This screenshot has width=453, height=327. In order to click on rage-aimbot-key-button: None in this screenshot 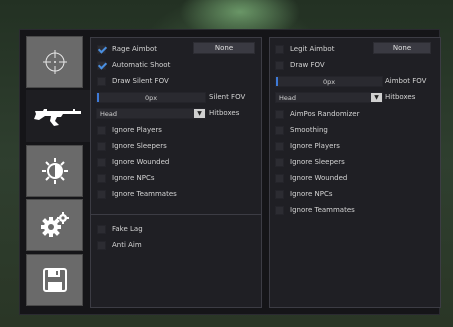, I will do `click(224, 48)`.